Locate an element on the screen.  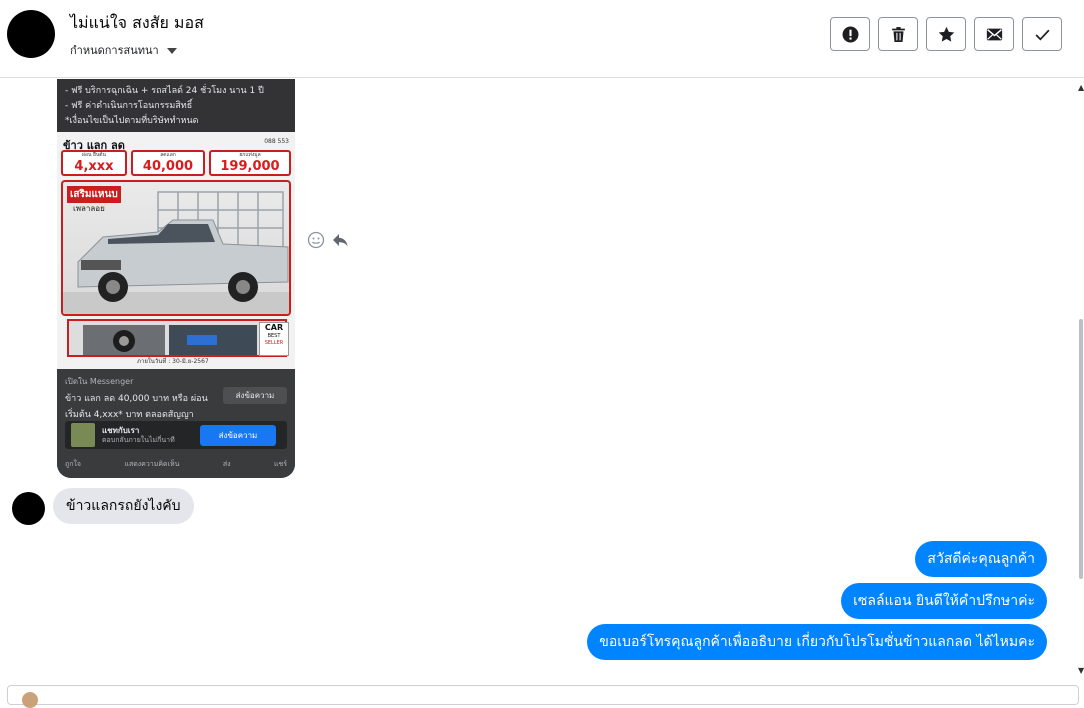
incoming-message-bubble: ข้าวแลกรถยังไงคับ is located at coordinates (123, 506).